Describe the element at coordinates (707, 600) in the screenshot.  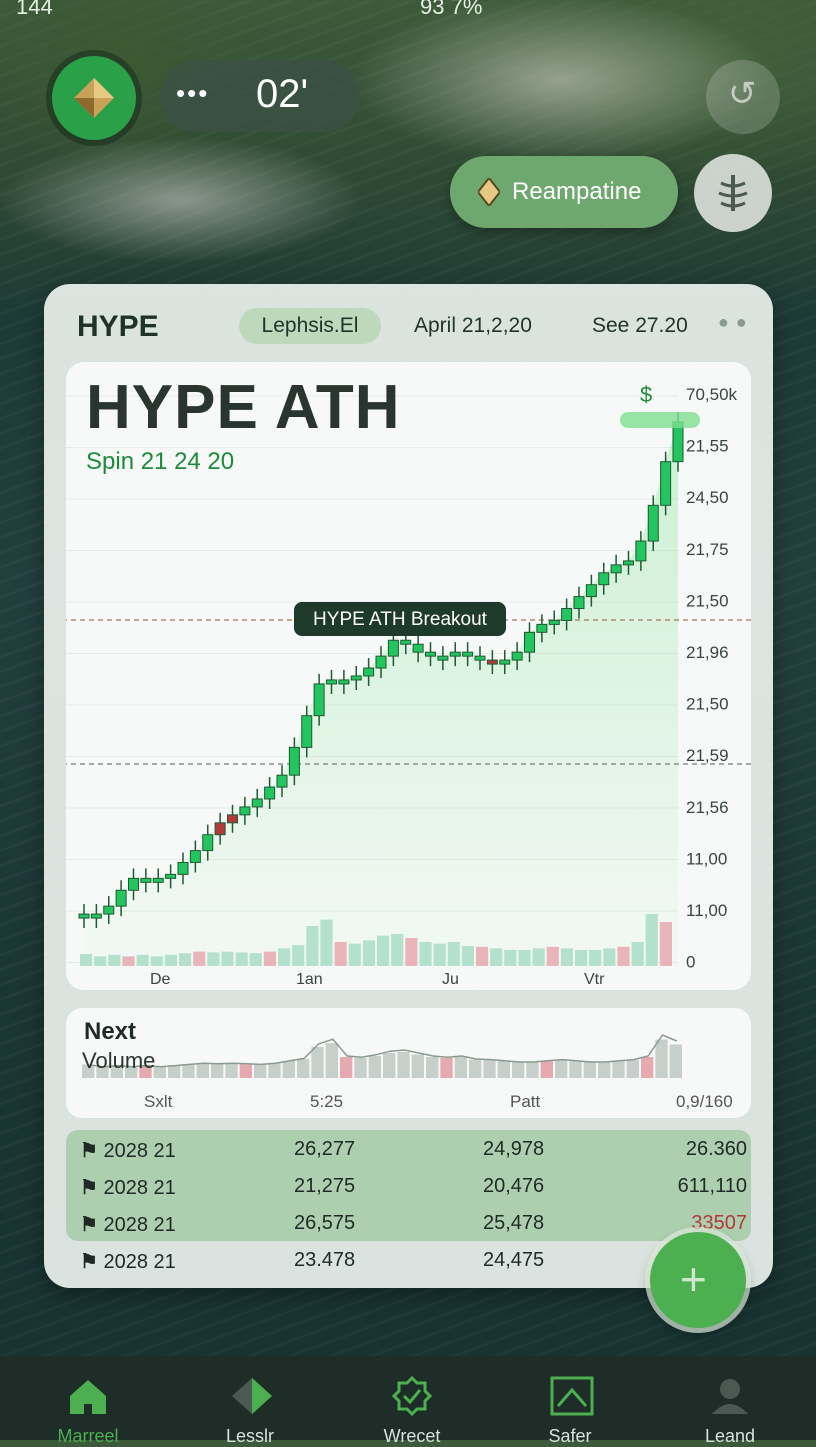
I see `y-tick-label: 21,50` at that location.